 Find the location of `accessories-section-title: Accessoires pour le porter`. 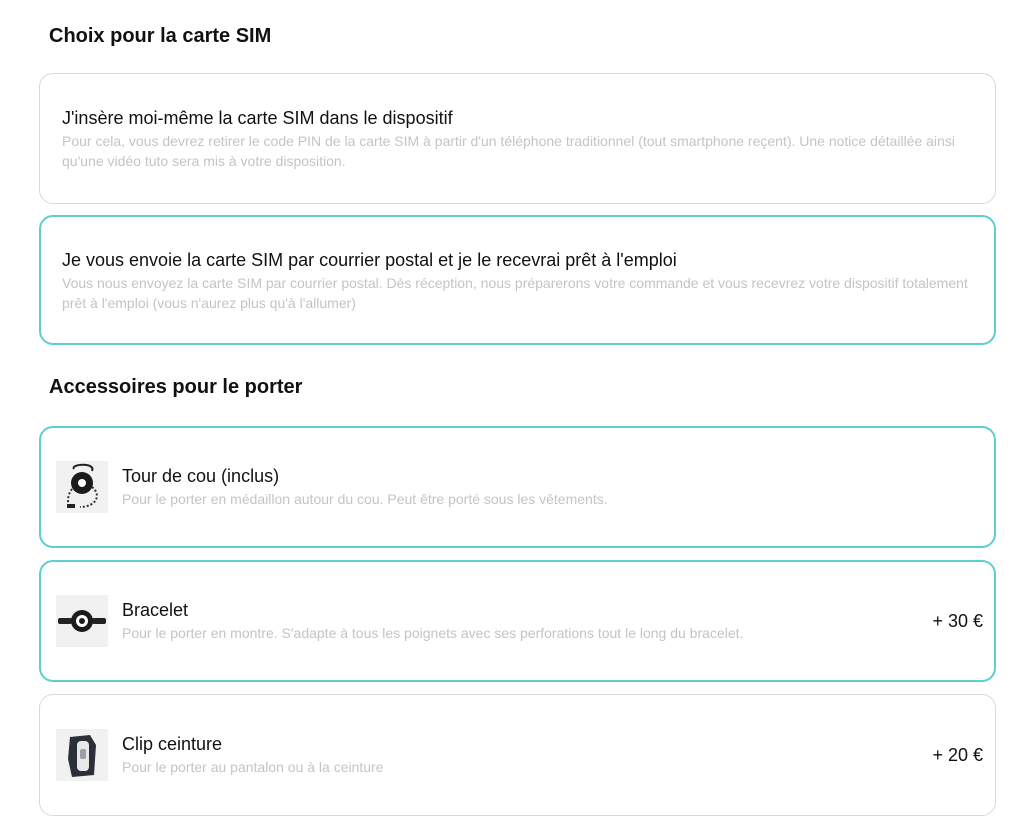

accessories-section-title: Accessoires pour le porter is located at coordinates (176, 387).